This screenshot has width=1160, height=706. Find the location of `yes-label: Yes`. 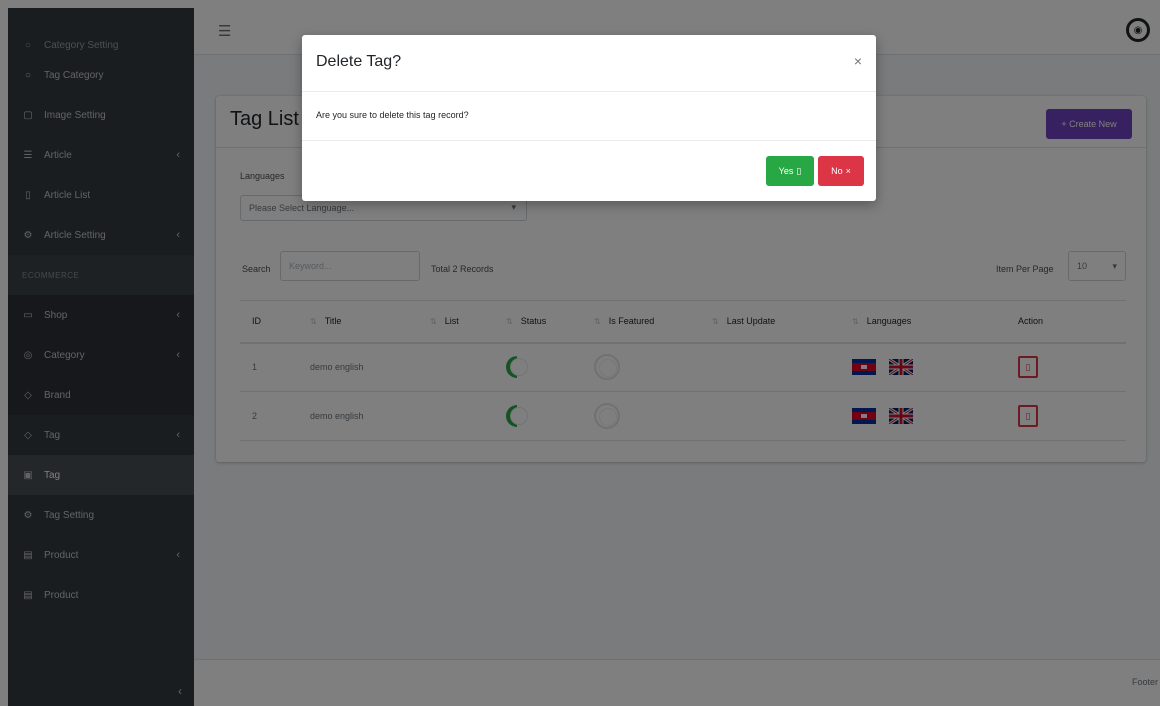

yes-label: Yes is located at coordinates (786, 171).